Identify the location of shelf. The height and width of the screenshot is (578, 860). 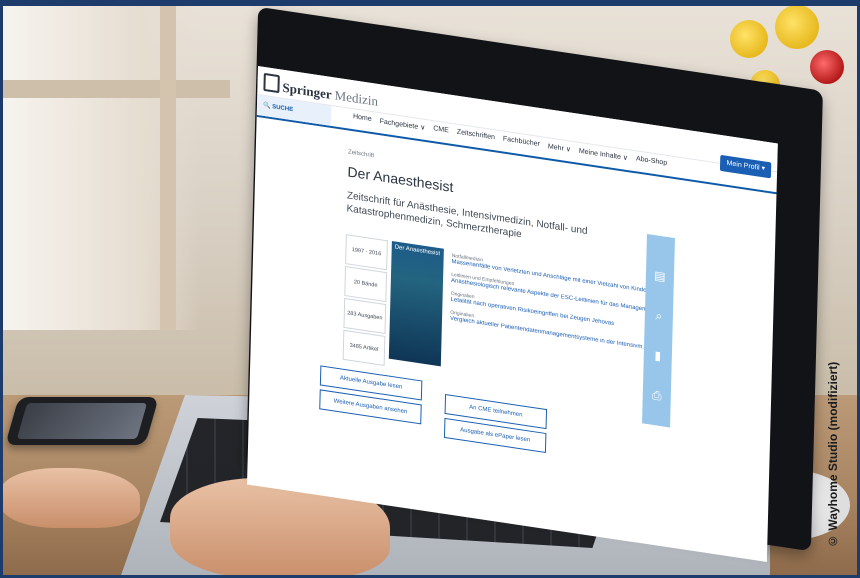
(115, 89).